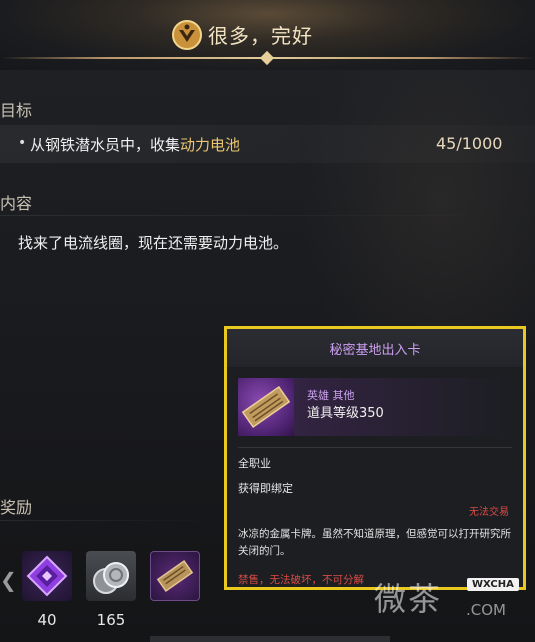 This screenshot has height=642, width=535. Describe the element at coordinates (493, 584) in the screenshot. I see `watermark-badge: WXCHA` at that location.